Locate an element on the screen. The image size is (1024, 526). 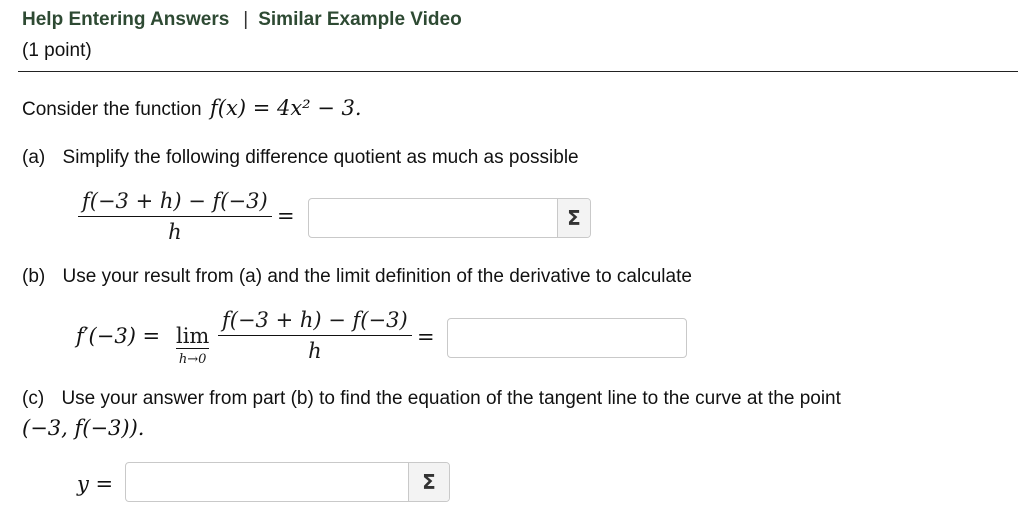
part-c-answer-field: Σ is located at coordinates (287, 482).